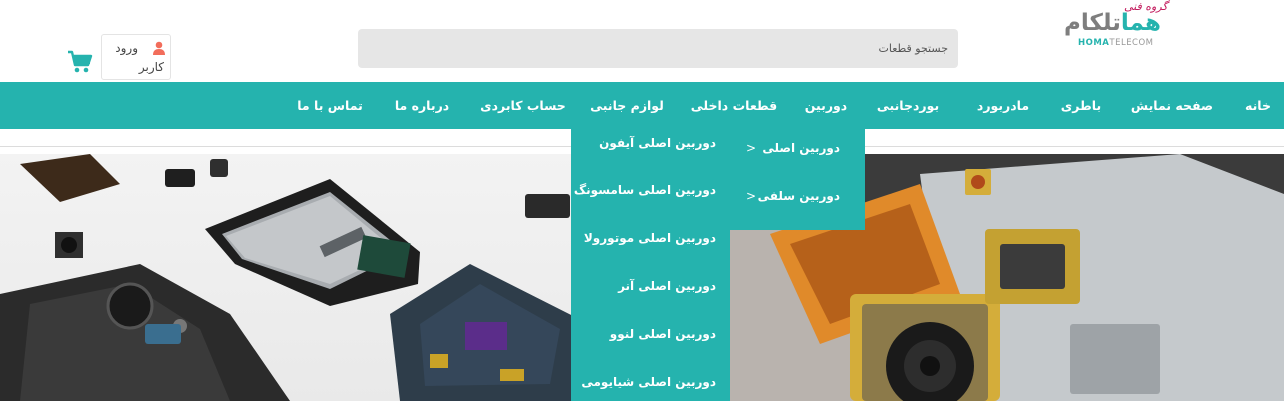 The height and width of the screenshot is (401, 1284). What do you see at coordinates (826, 105) in the screenshot?
I see `nav-item-camera: دوربین` at bounding box center [826, 105].